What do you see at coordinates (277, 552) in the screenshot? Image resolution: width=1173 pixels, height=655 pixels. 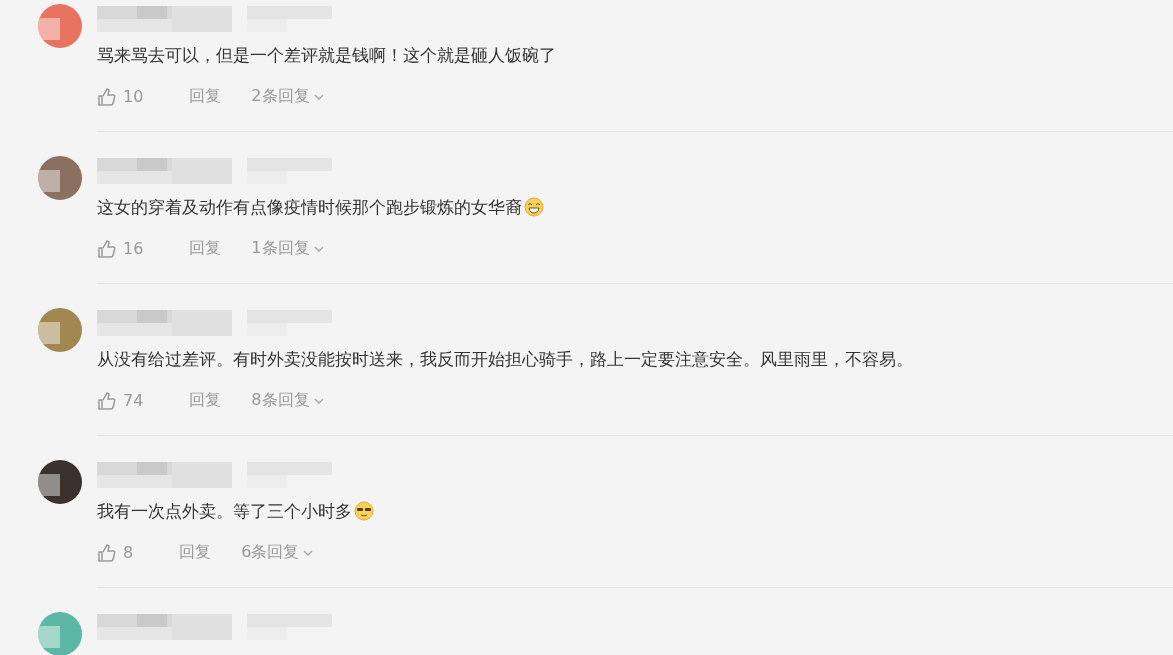 I see `replies-toggle: 6条回复` at bounding box center [277, 552].